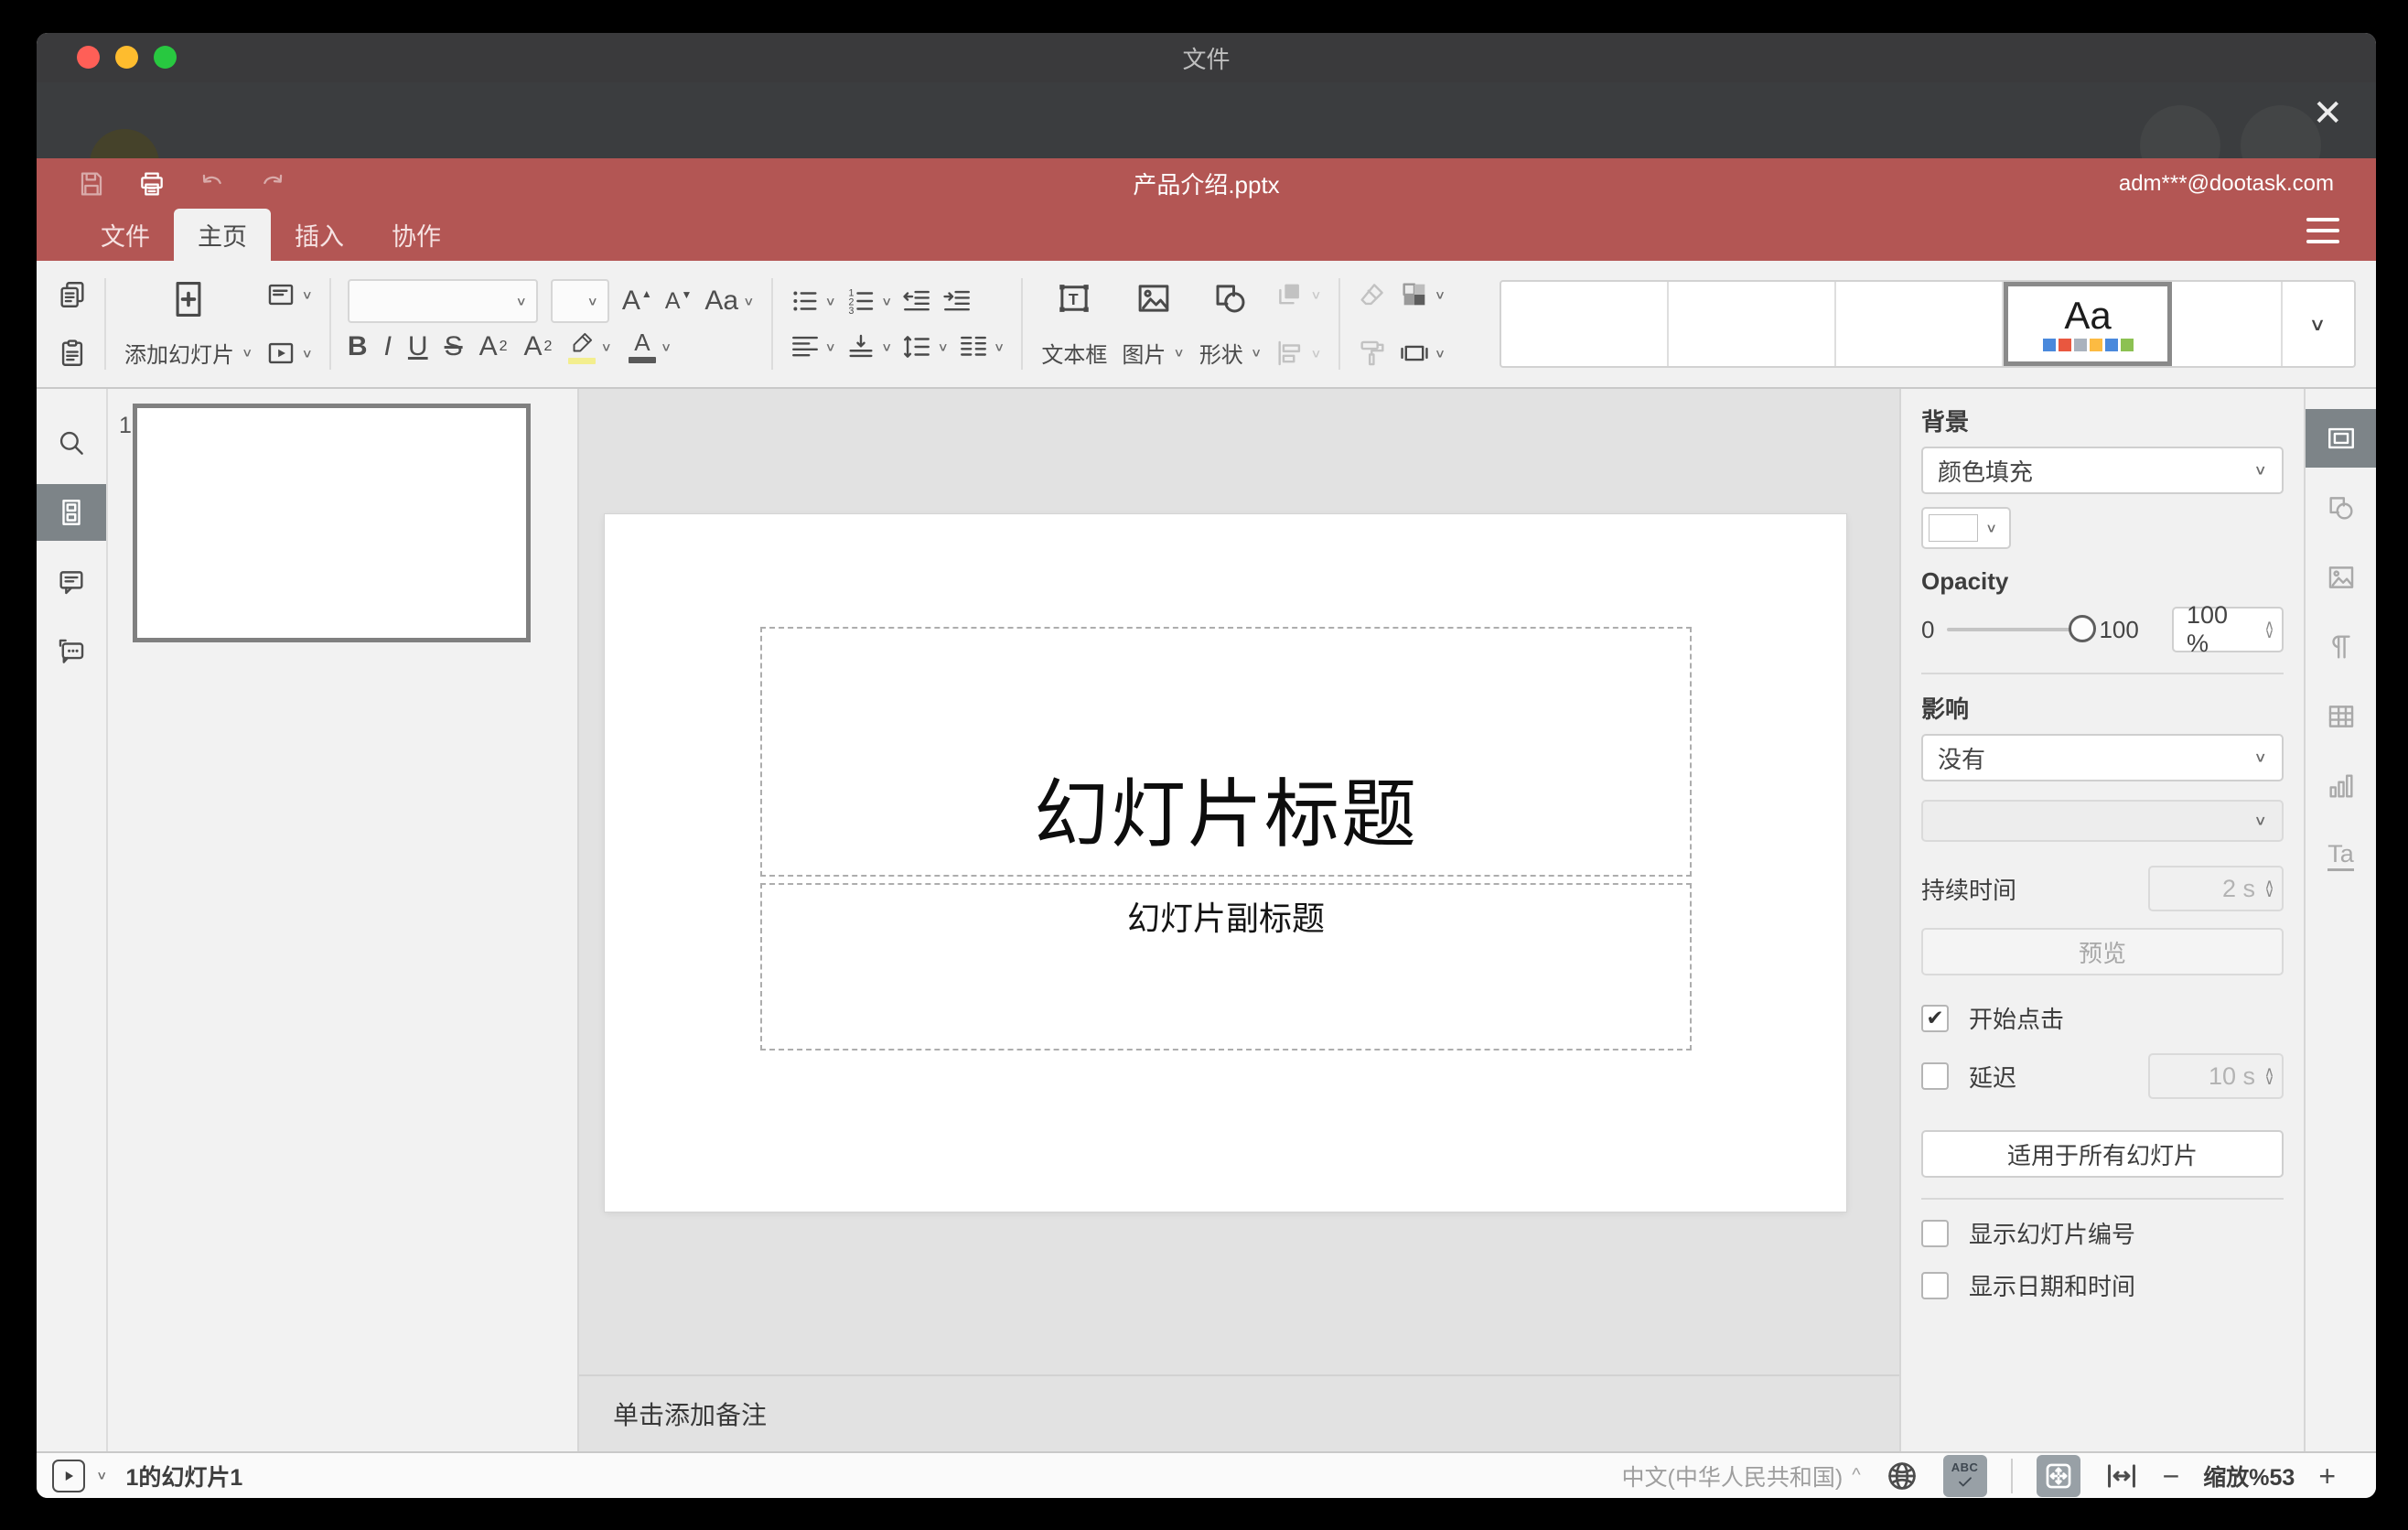 The width and height of the screenshot is (2408, 1530). Describe the element at coordinates (813, 346) in the screenshot. I see `horizontal-align-button: ∨` at that location.